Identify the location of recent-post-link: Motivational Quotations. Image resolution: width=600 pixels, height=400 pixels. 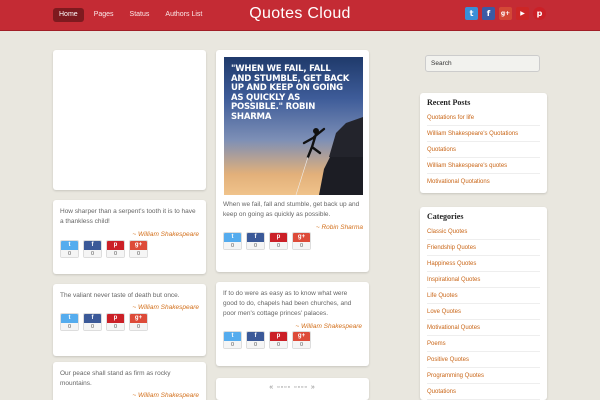
(483, 181).